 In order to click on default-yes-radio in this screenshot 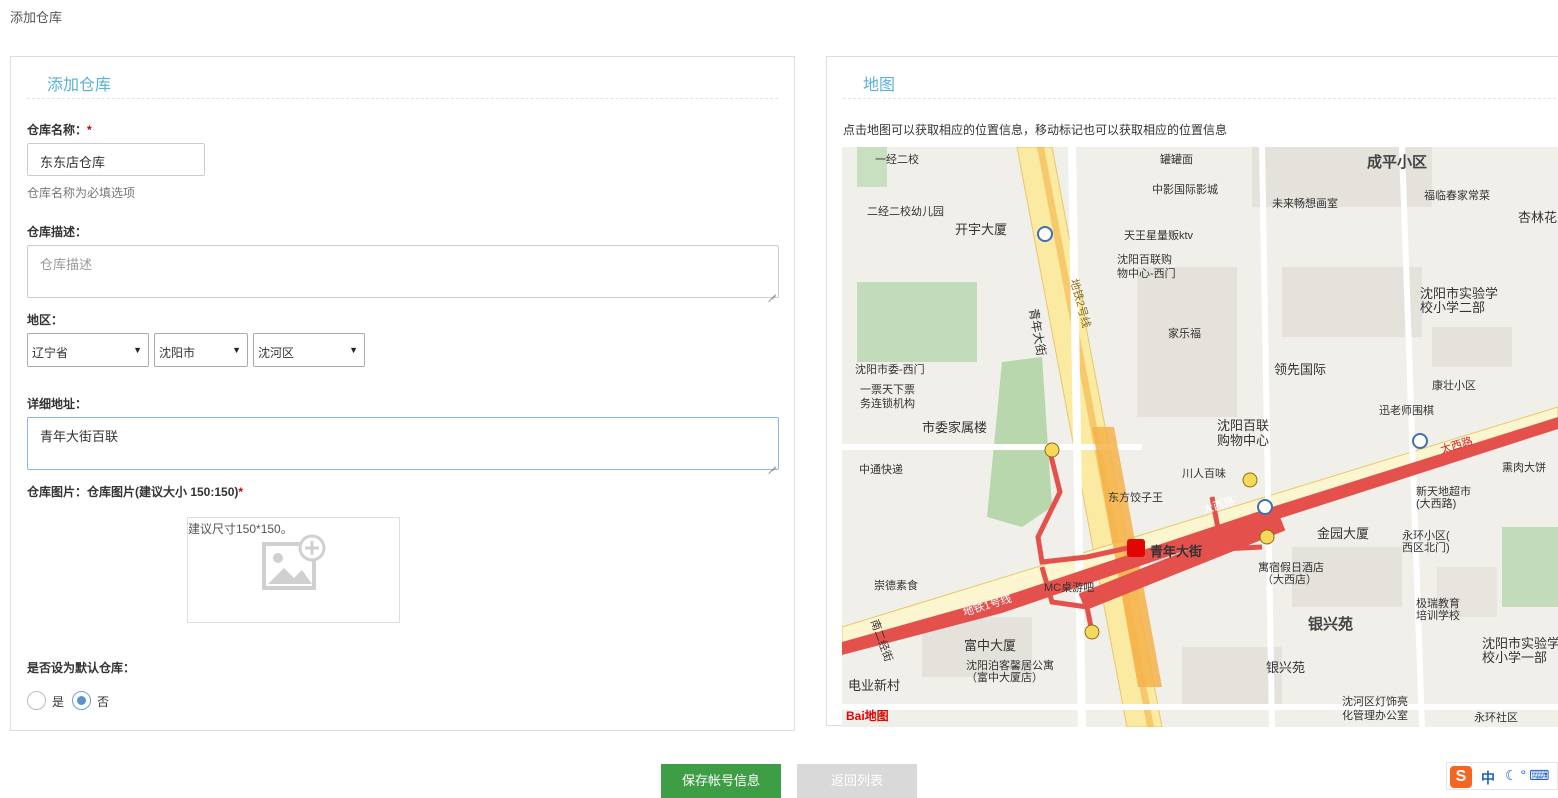, I will do `click(36, 700)`.